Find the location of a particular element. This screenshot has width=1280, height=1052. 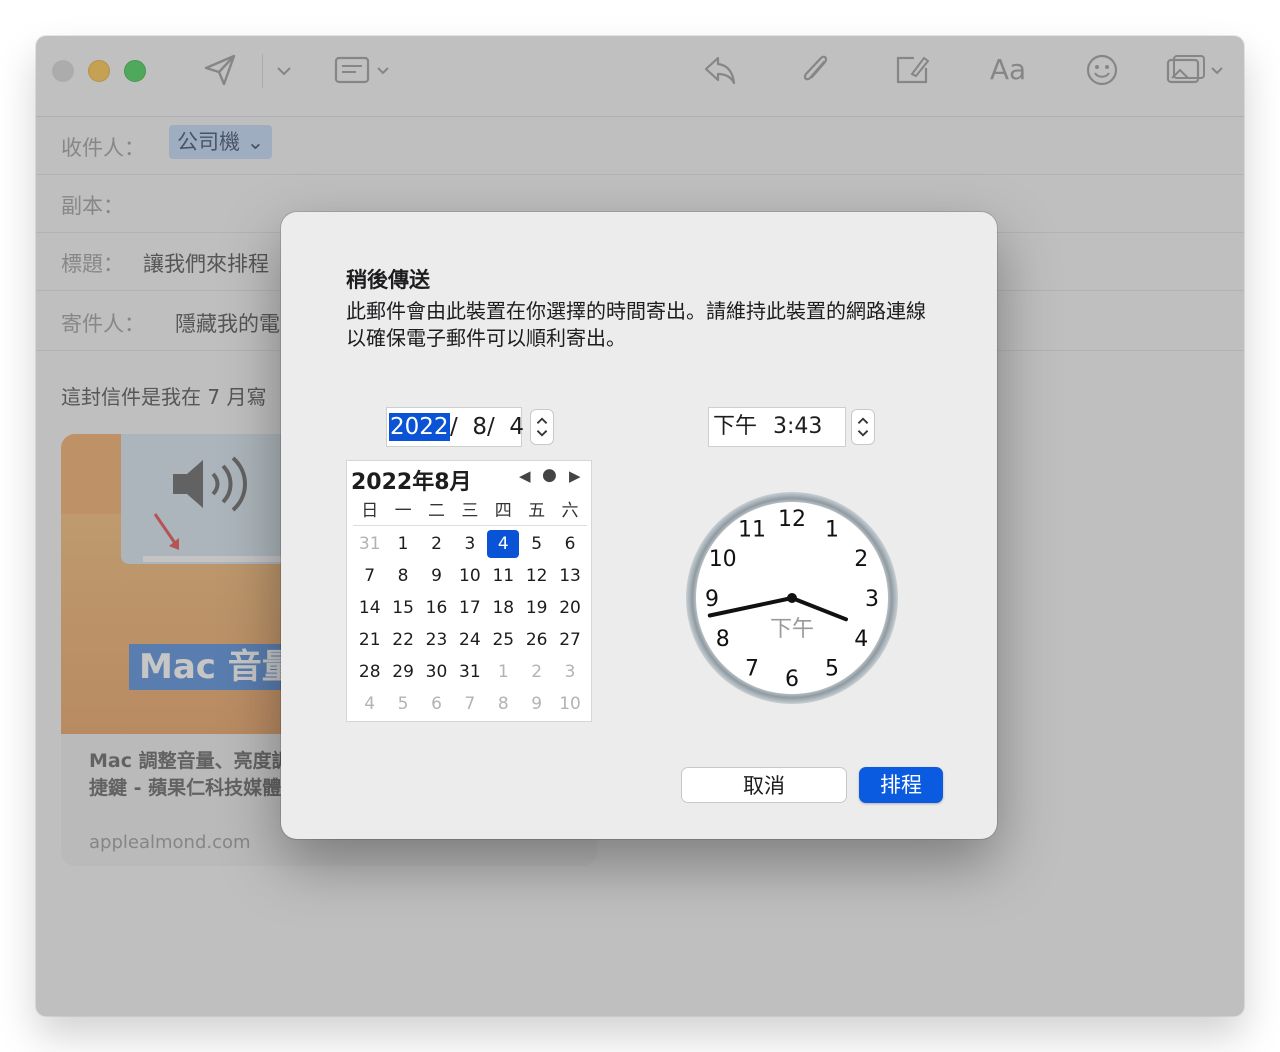

calendar-day-number: 19 is located at coordinates (536, 608).